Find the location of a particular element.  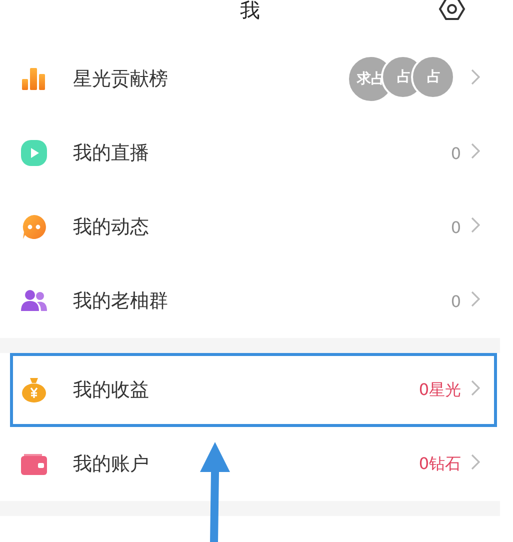

play-icon is located at coordinates (34, 153).